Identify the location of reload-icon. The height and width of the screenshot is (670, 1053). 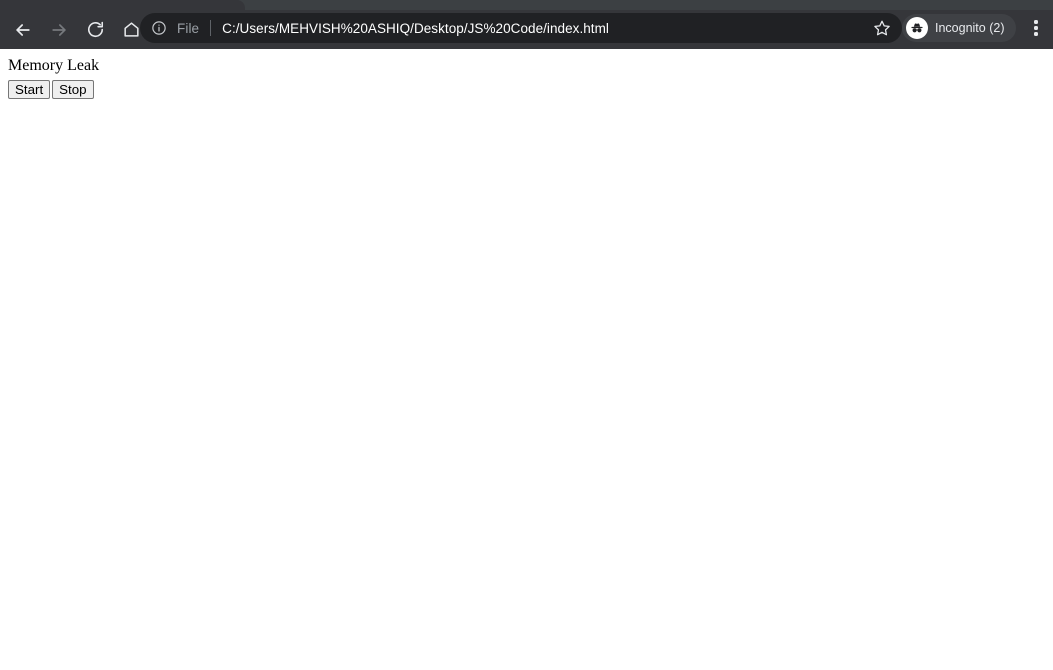
(95, 29).